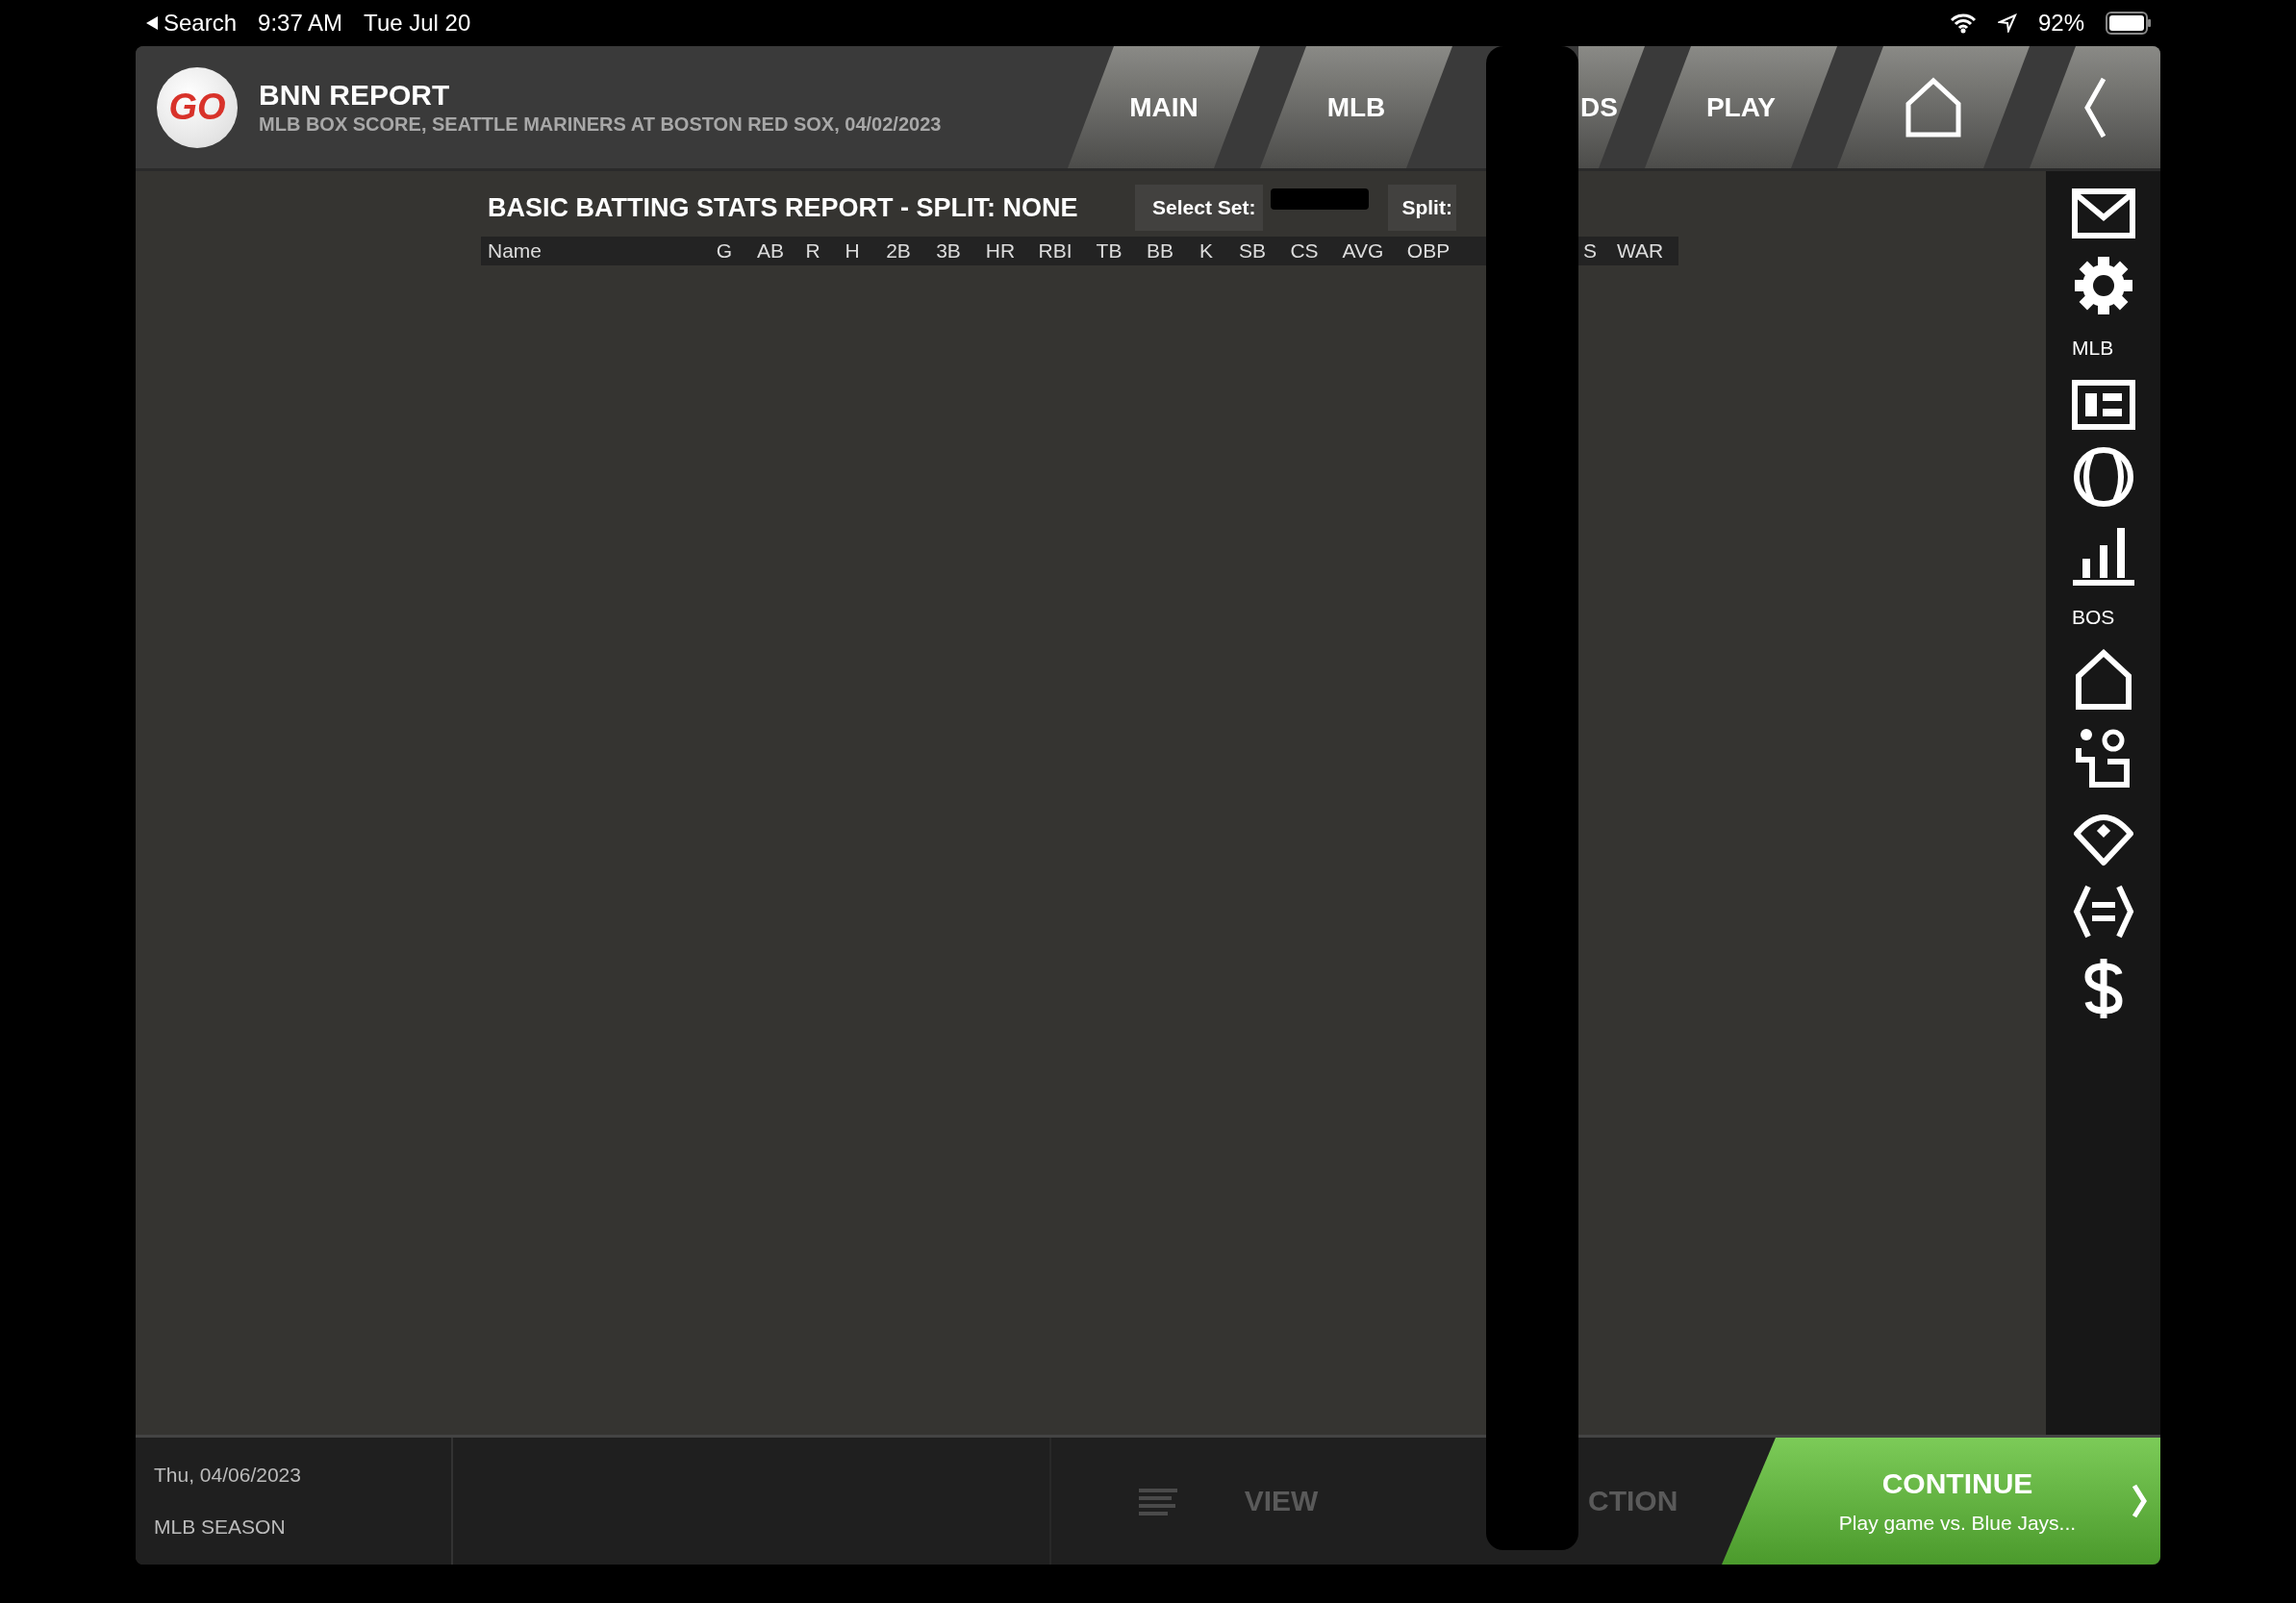 The height and width of the screenshot is (1603, 2296). What do you see at coordinates (152, 23) in the screenshot?
I see `back-triangle-icon` at bounding box center [152, 23].